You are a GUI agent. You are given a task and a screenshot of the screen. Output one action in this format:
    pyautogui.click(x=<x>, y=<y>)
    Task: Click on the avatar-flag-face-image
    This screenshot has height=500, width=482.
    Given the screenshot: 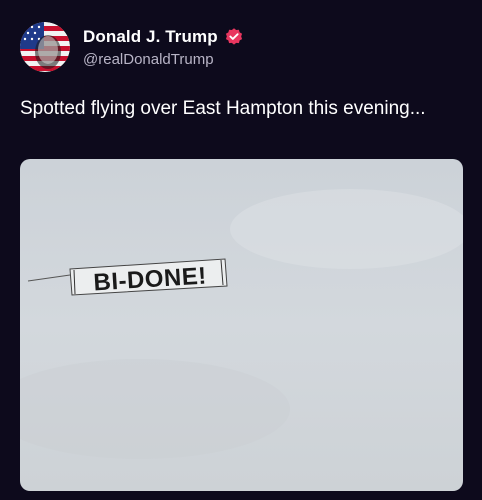 What is the action you would take?
    pyautogui.click(x=45, y=47)
    